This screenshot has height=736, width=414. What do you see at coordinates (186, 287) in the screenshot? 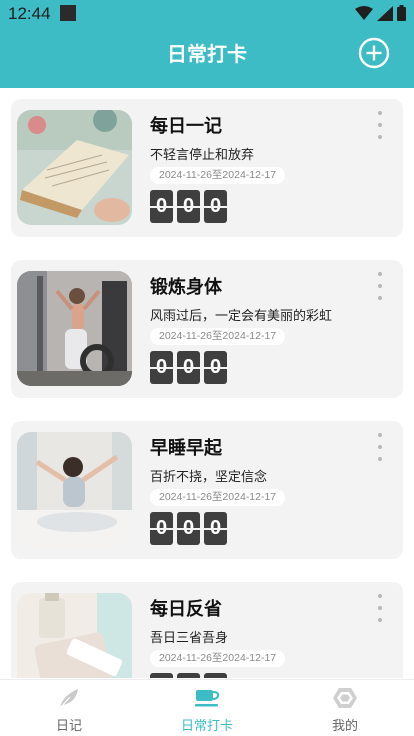
I see `habit-title: 锻炼身体` at bounding box center [186, 287].